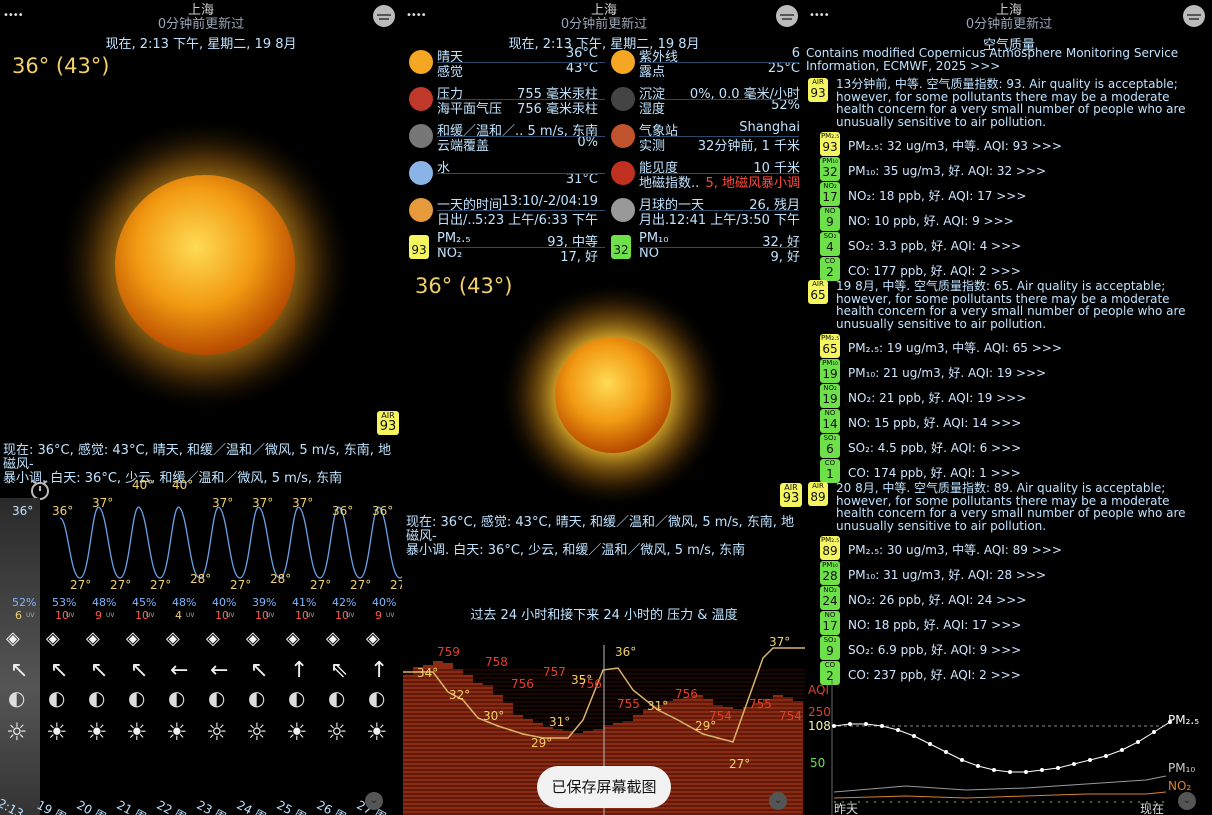  What do you see at coordinates (623, 136) in the screenshot?
I see `weather-station-icon` at bounding box center [623, 136].